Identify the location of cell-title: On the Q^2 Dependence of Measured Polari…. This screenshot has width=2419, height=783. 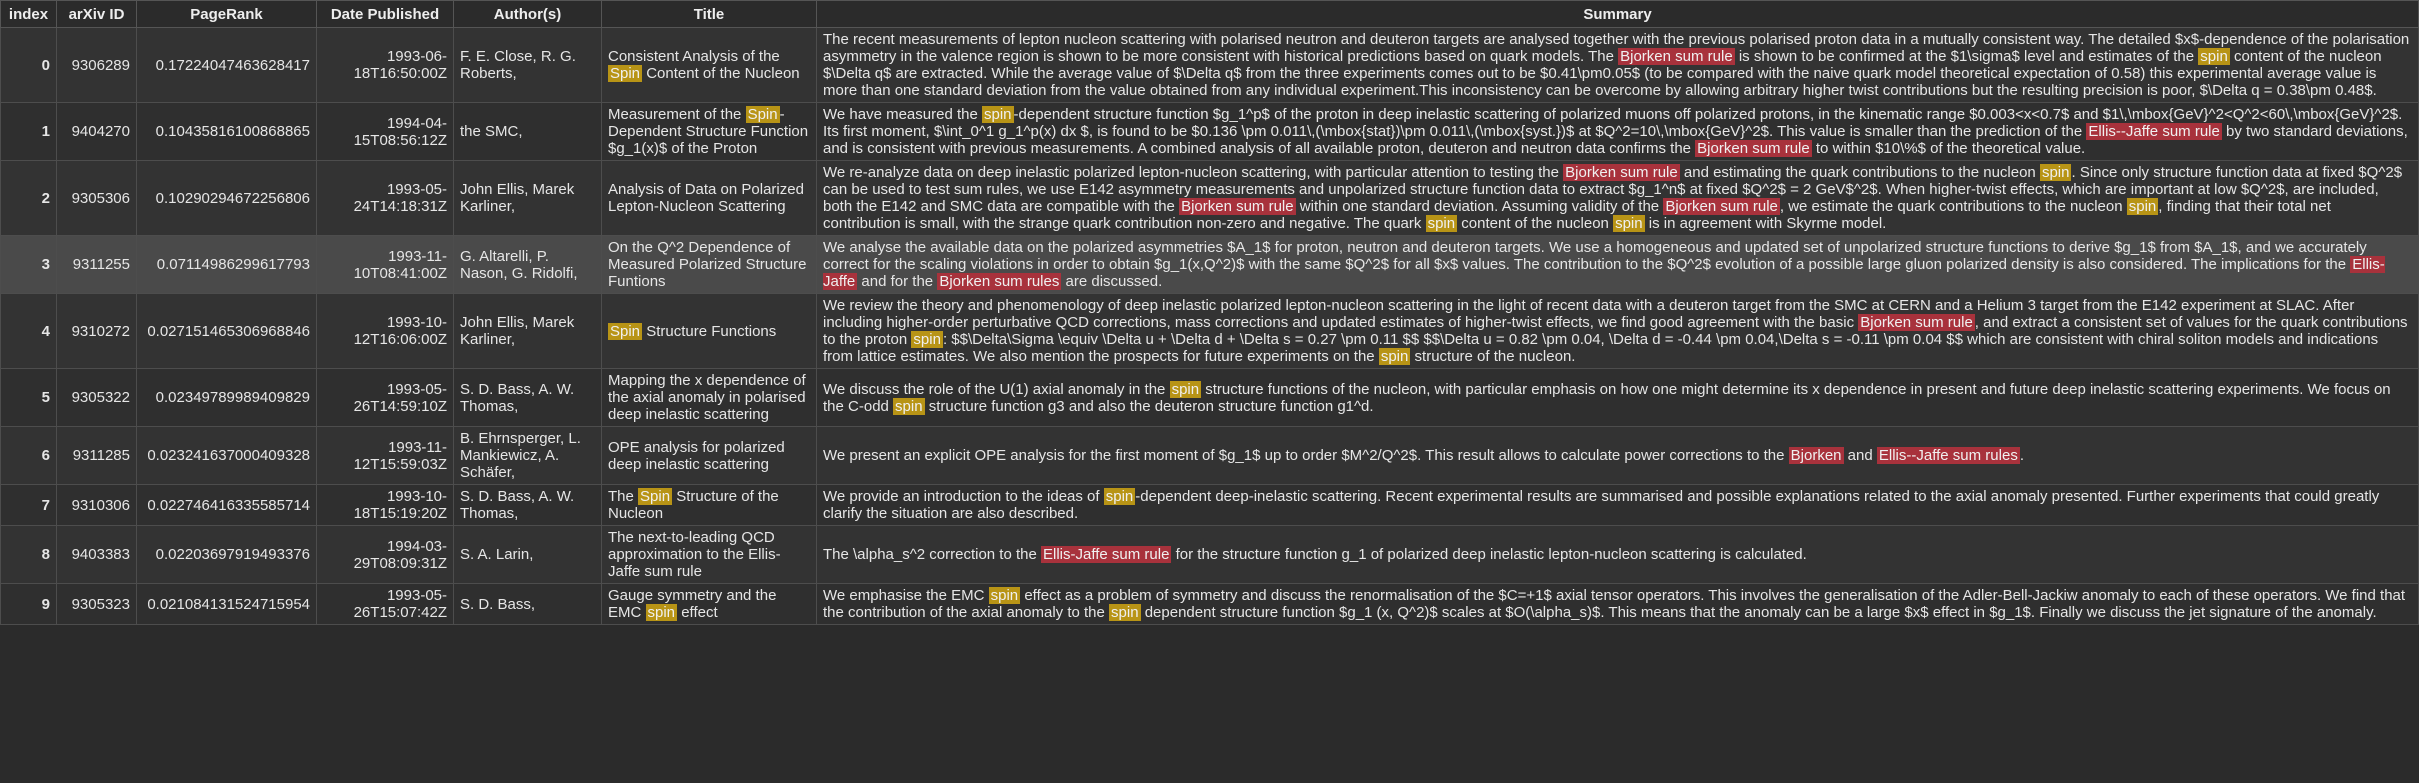
(709, 264).